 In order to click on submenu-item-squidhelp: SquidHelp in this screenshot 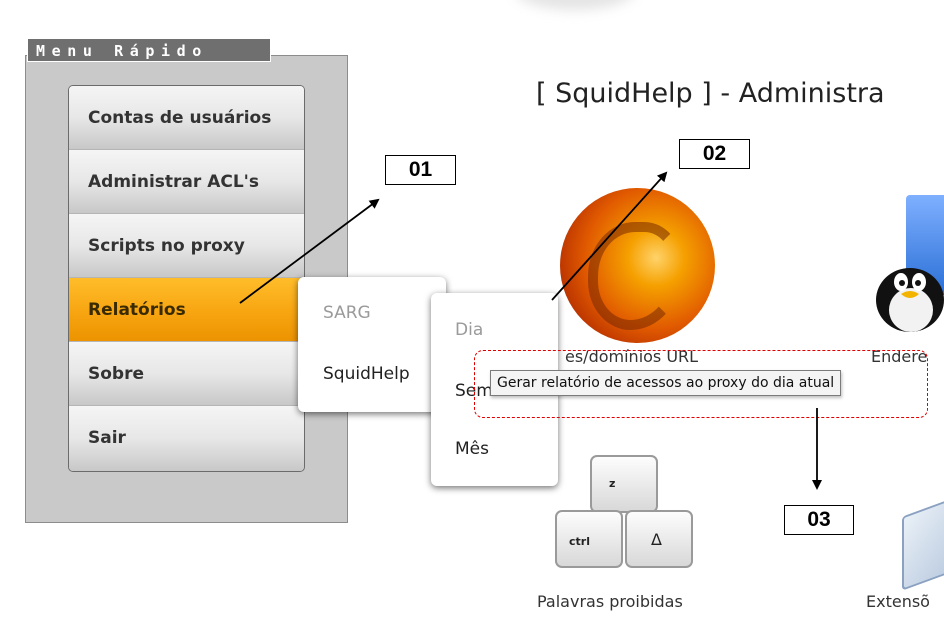, I will do `click(366, 374)`.